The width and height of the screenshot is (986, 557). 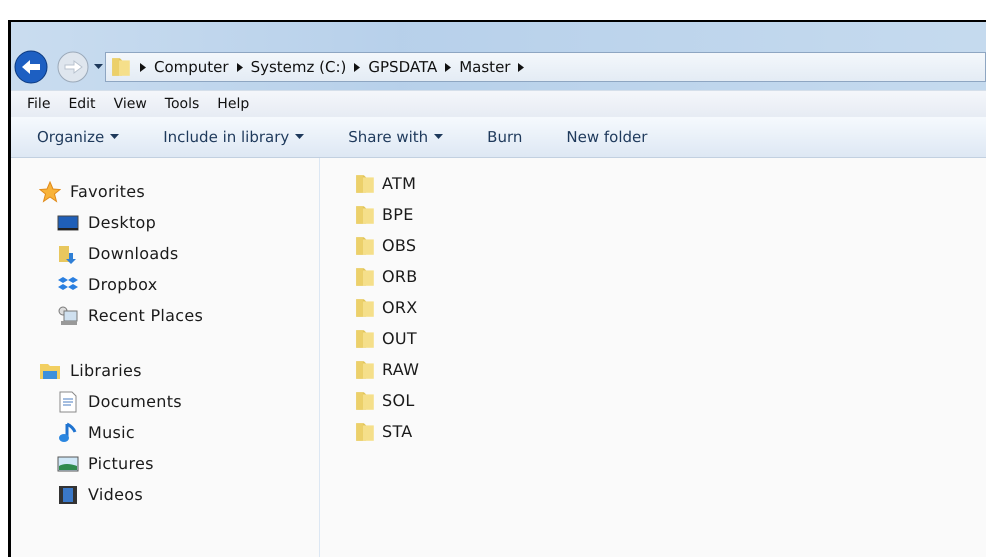 I want to click on menu-item: File, so click(x=38, y=104).